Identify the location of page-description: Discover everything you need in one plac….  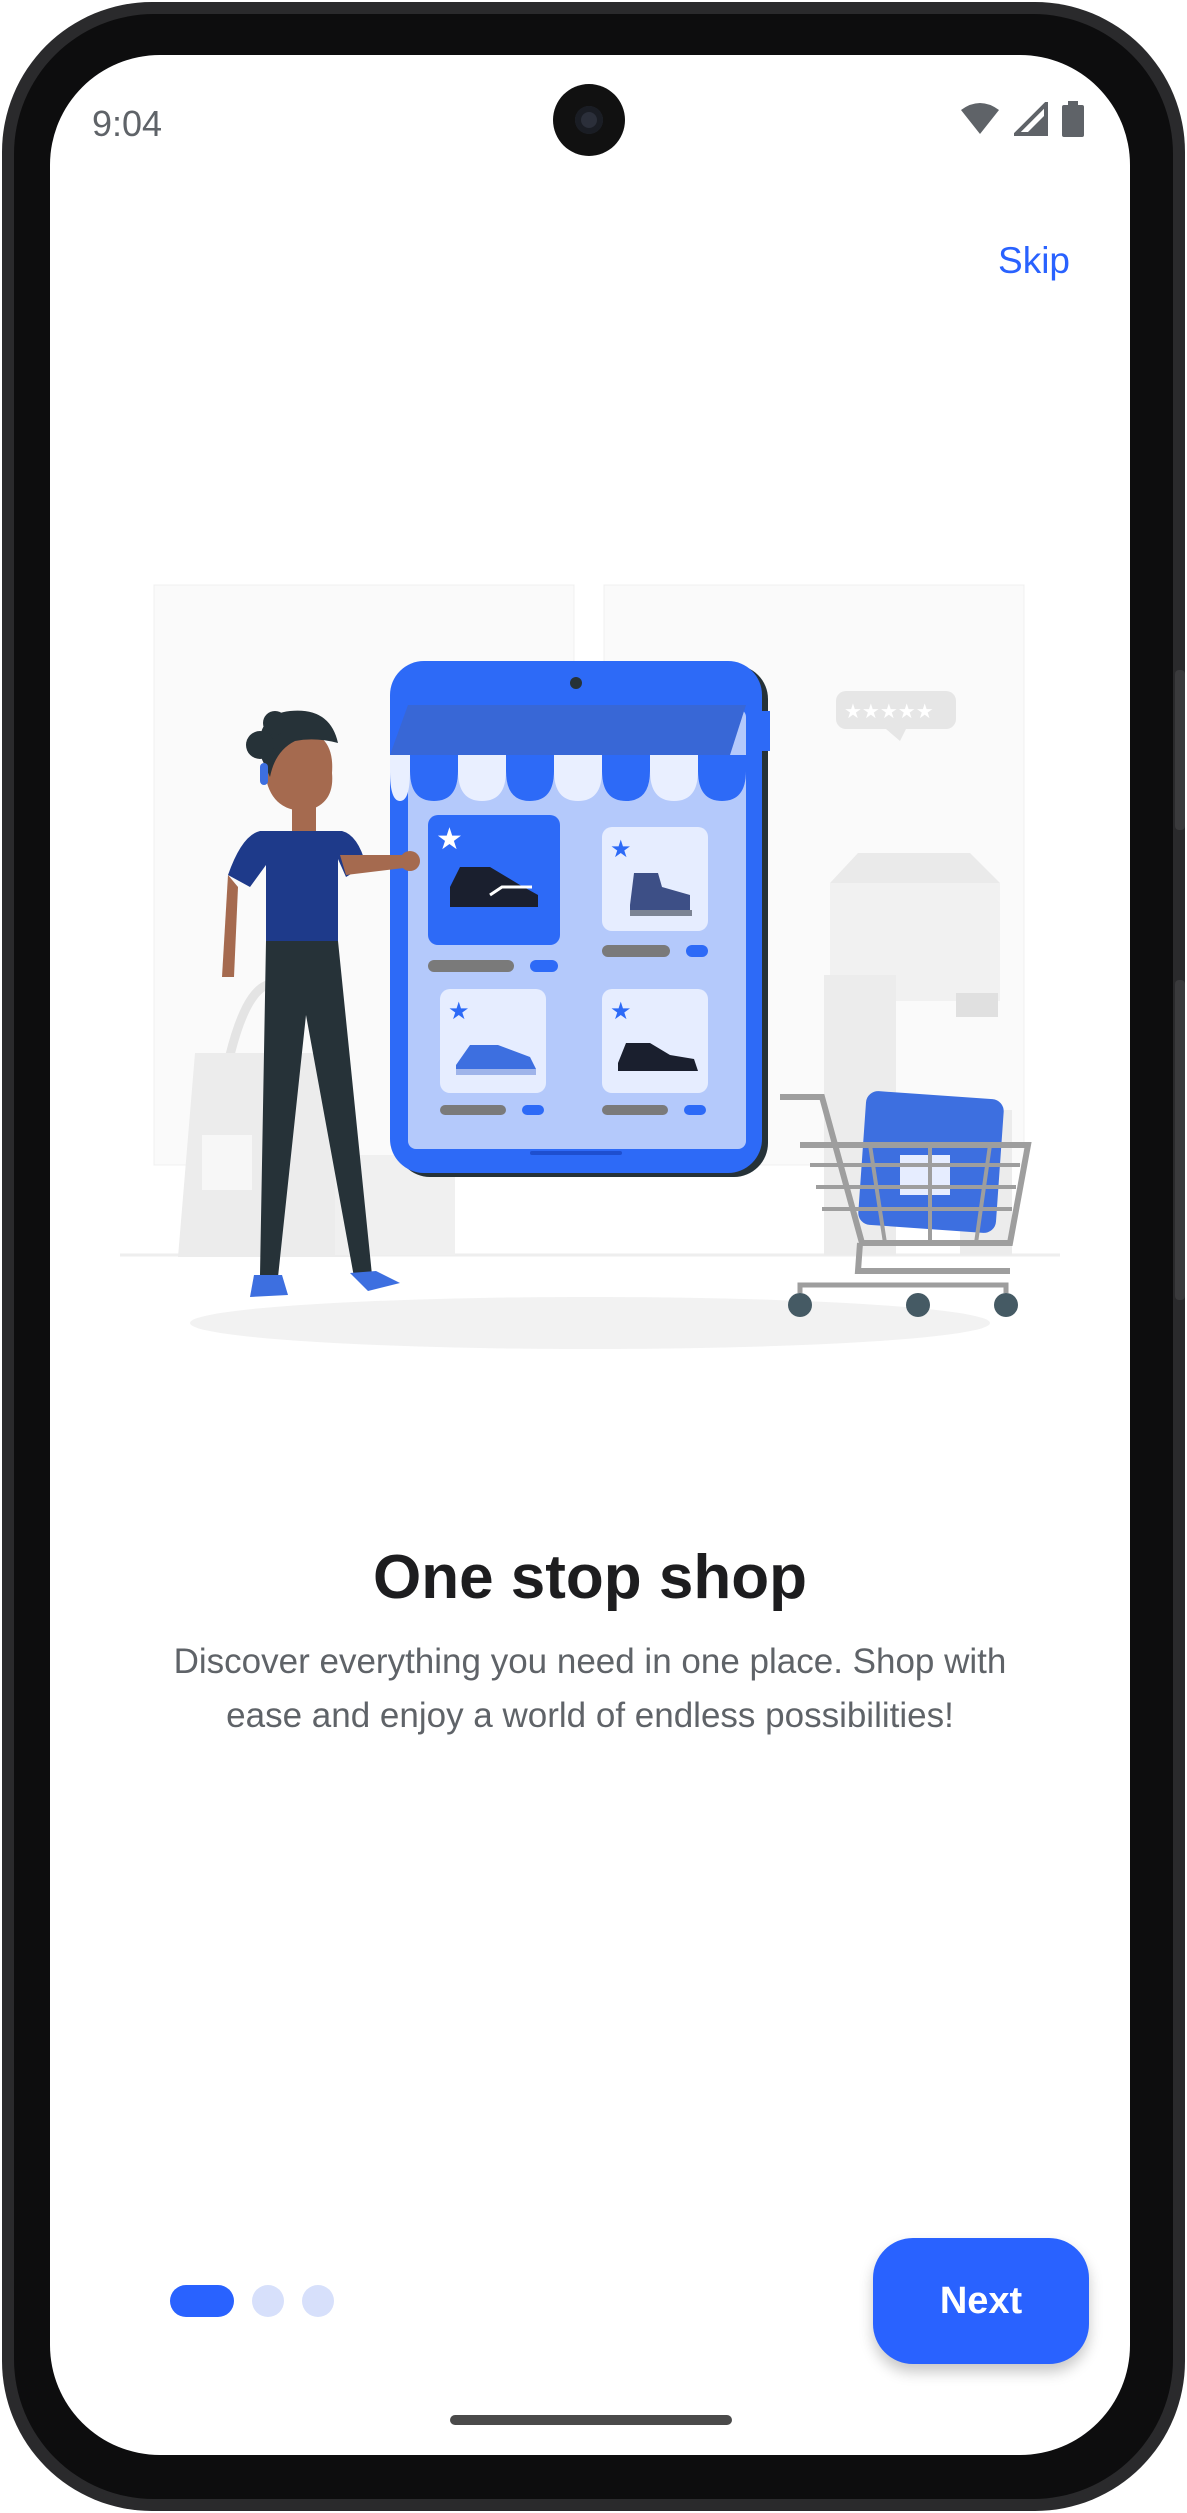
(590, 1688).